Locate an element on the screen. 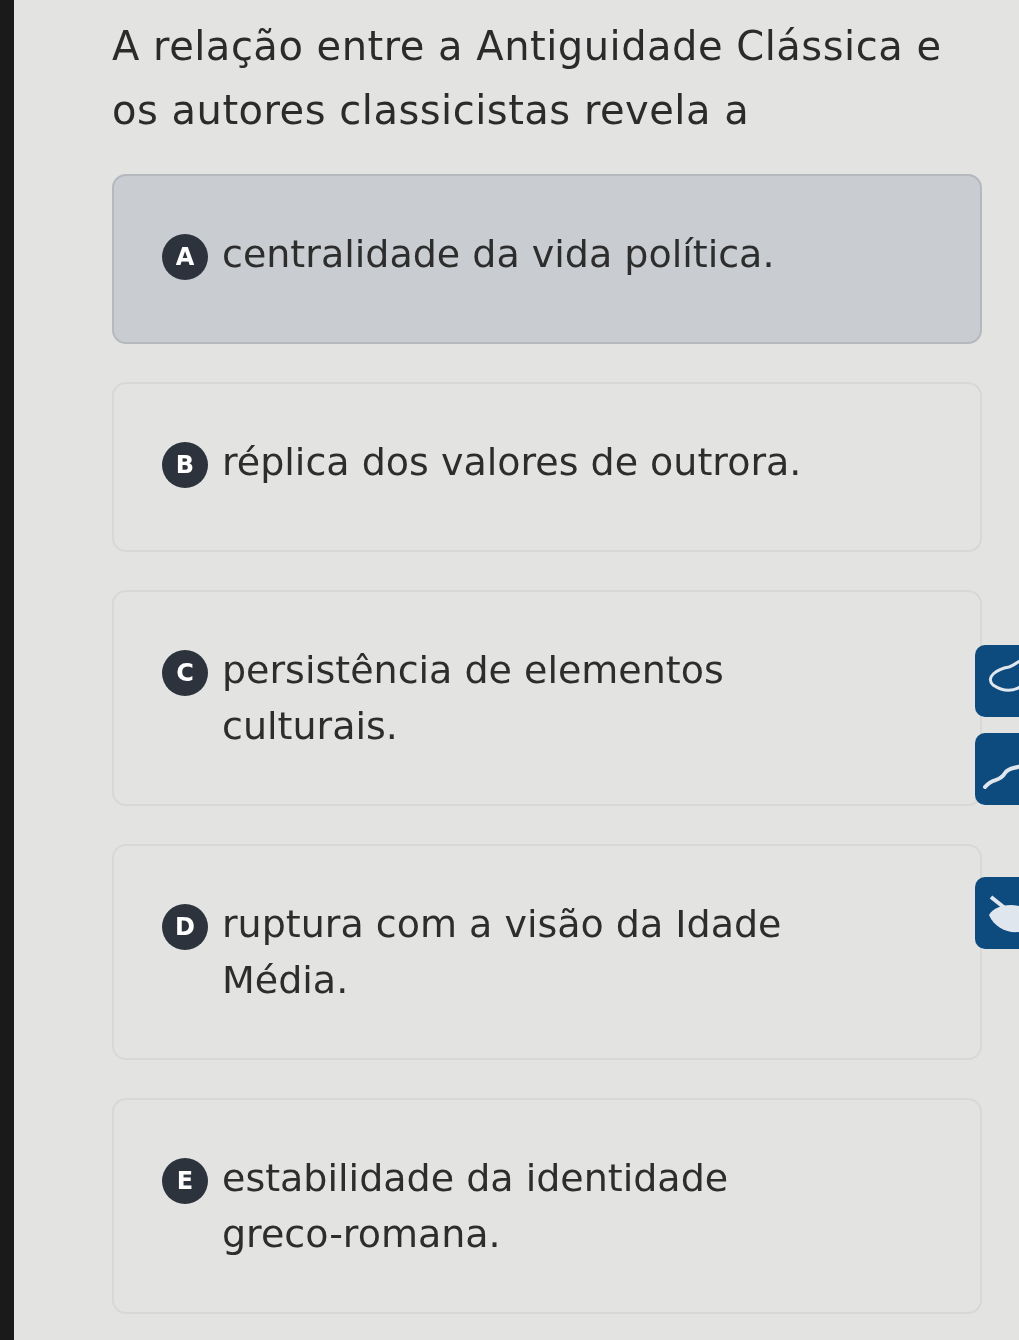  answer-option: D ruptura com a visão da Idade Média. is located at coordinates (547, 952).